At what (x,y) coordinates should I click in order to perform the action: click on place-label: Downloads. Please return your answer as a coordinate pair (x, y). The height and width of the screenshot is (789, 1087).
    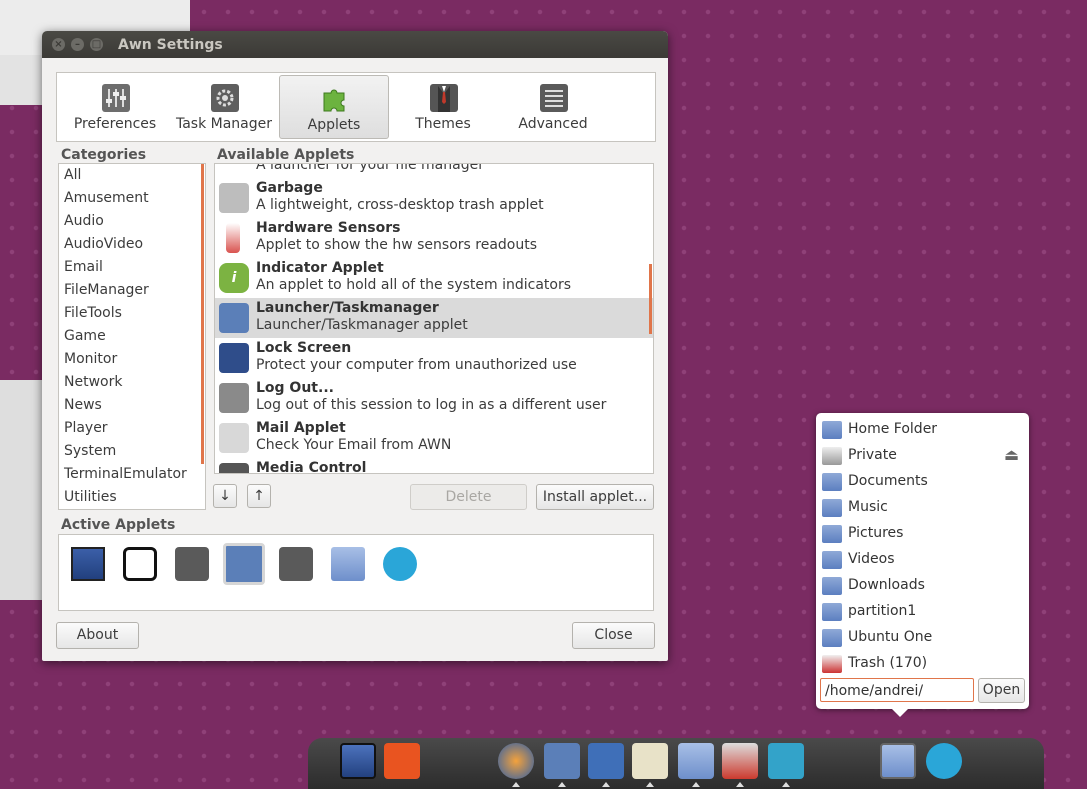
    Looking at the image, I should click on (886, 585).